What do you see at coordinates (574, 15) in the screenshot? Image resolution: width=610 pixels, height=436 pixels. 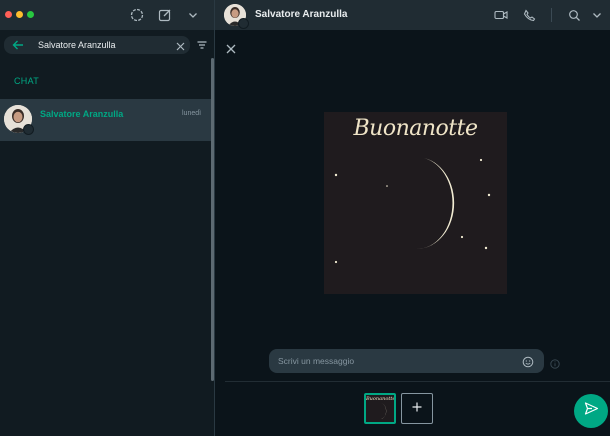 I see `search-icon` at bounding box center [574, 15].